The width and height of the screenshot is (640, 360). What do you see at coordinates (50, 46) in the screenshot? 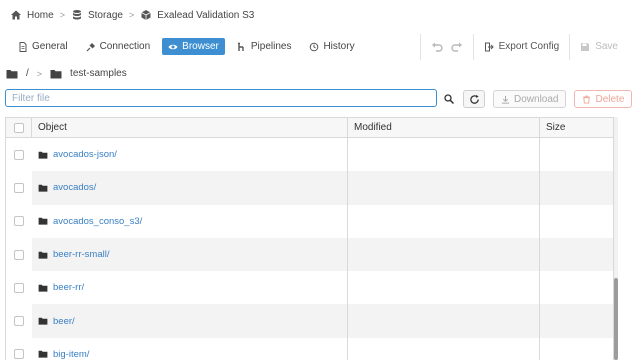
I see `tab-general-label: General` at bounding box center [50, 46].